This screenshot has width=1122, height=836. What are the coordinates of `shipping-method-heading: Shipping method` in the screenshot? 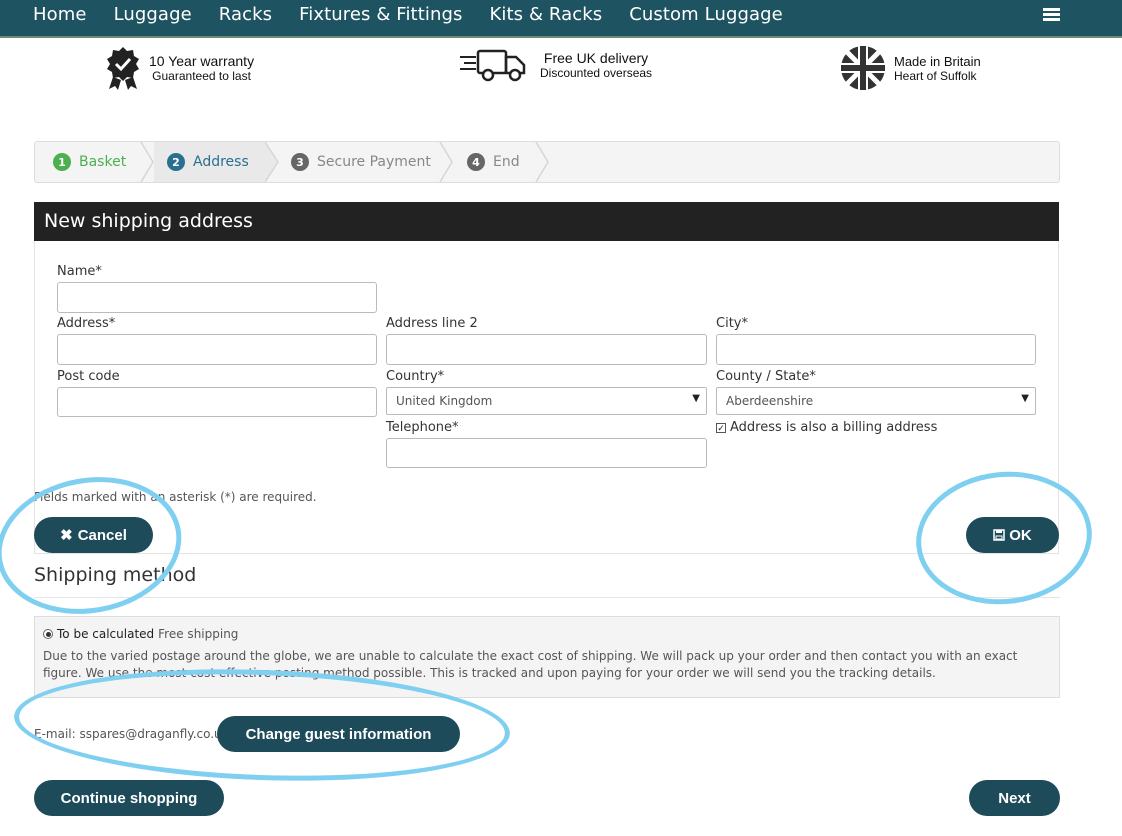 It's located at (115, 575).